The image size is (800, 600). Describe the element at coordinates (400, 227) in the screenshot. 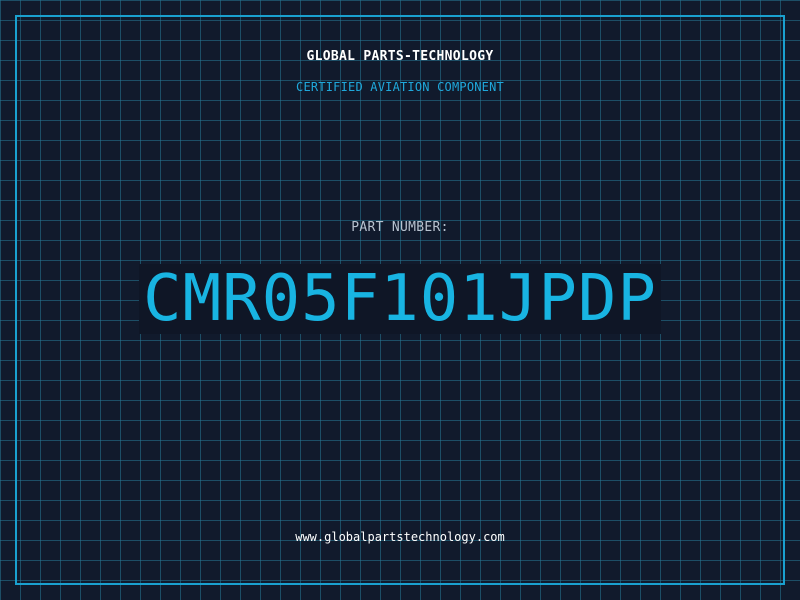

I see `part-number-label: PART NUMBER:` at that location.